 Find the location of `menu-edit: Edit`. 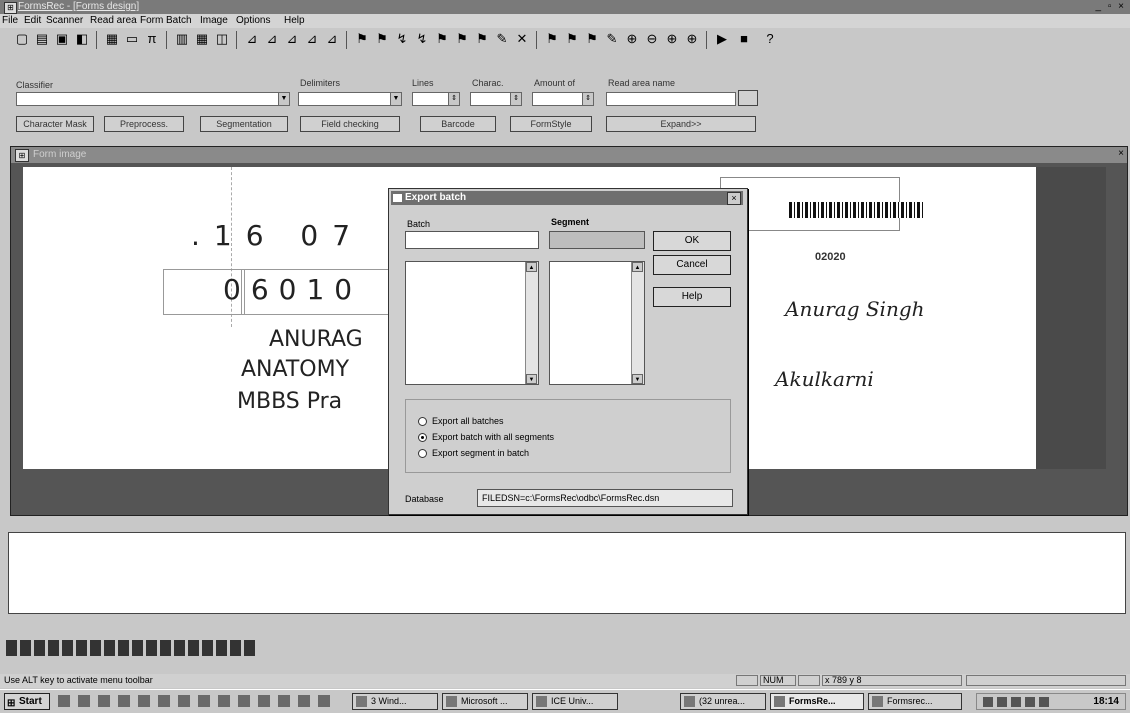

menu-edit: Edit is located at coordinates (32, 20).